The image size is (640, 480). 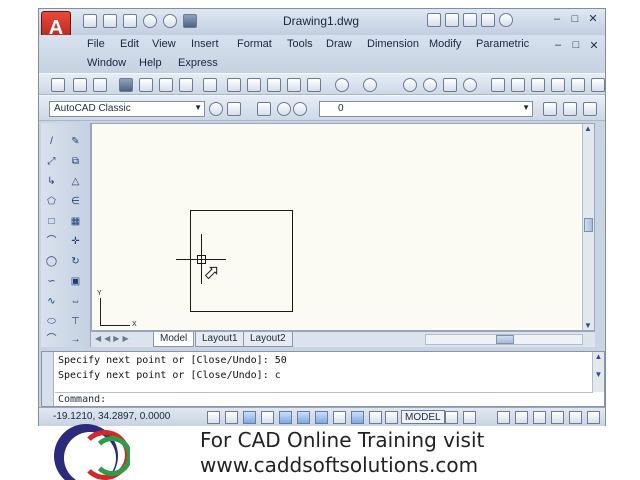 What do you see at coordinates (503, 417) in the screenshot?
I see `pan-status-icon` at bounding box center [503, 417].